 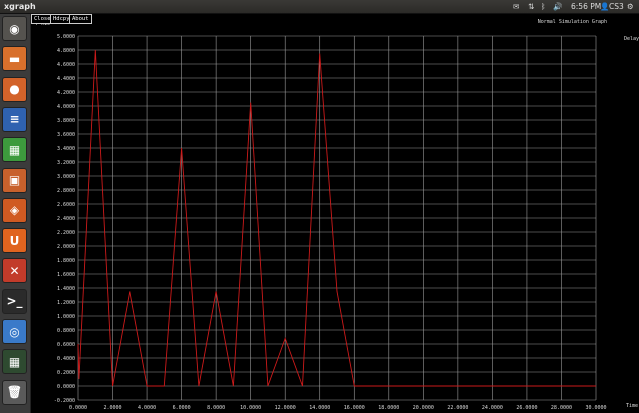 I want to click on mail-icon: ✉, so click(x=516, y=6).